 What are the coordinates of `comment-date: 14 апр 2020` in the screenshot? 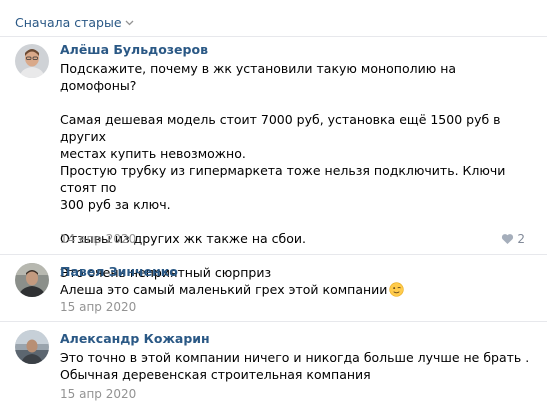 It's located at (98, 239).